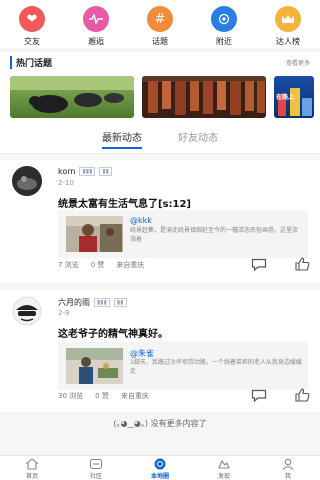 The width and height of the screenshot is (320, 480). Describe the element at coordinates (96, 19) in the screenshot. I see `heartbeat-icon` at that location.